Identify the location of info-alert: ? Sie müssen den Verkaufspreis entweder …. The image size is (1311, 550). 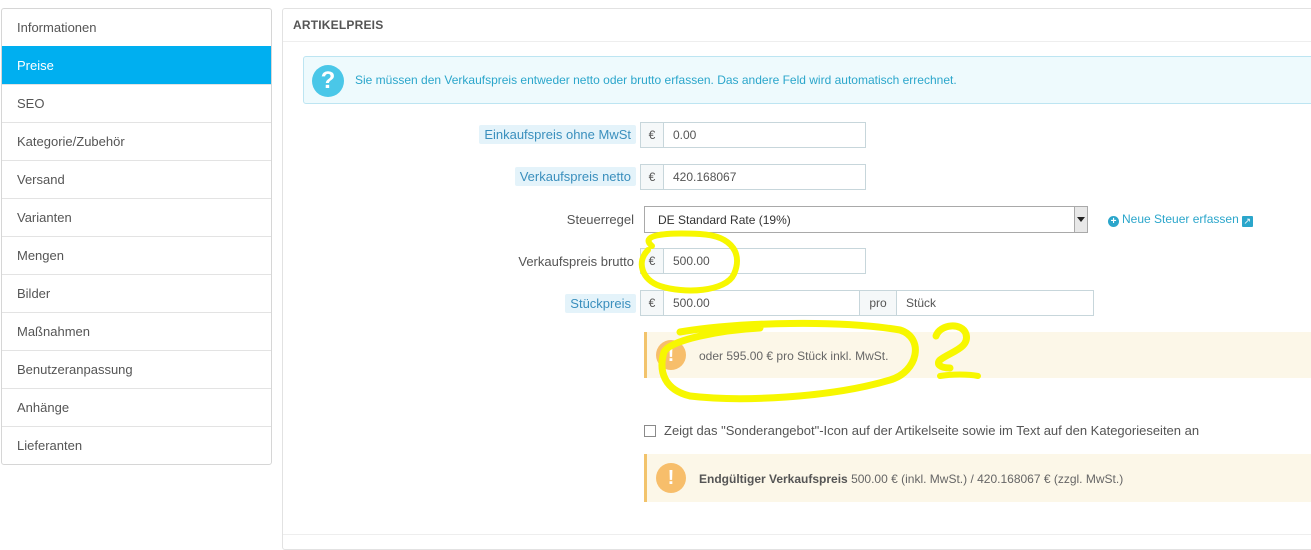
(807, 80).